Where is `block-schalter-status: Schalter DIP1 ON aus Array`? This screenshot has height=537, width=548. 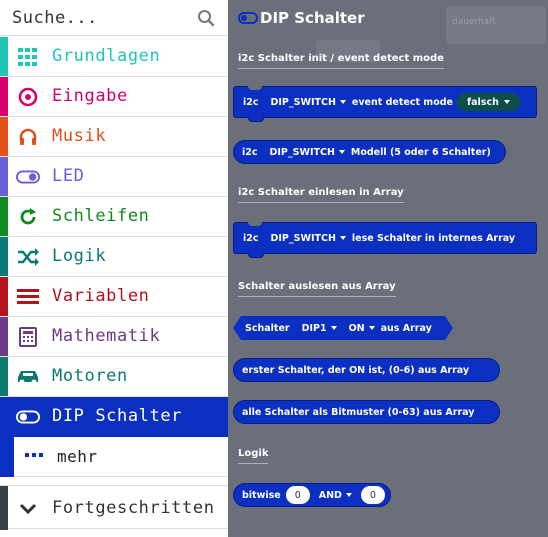 block-schalter-status: Schalter DIP1 ON aus Array is located at coordinates (343, 328).